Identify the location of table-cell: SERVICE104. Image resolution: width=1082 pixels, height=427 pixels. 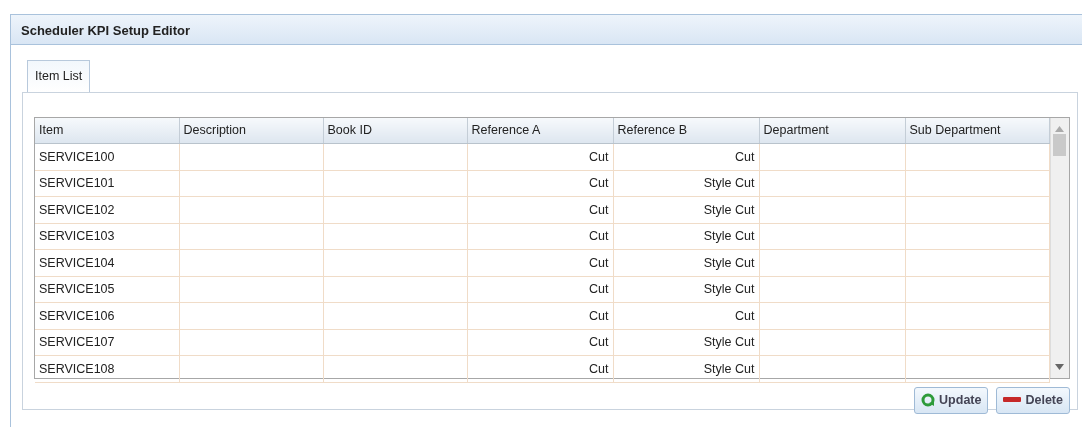
(77, 262).